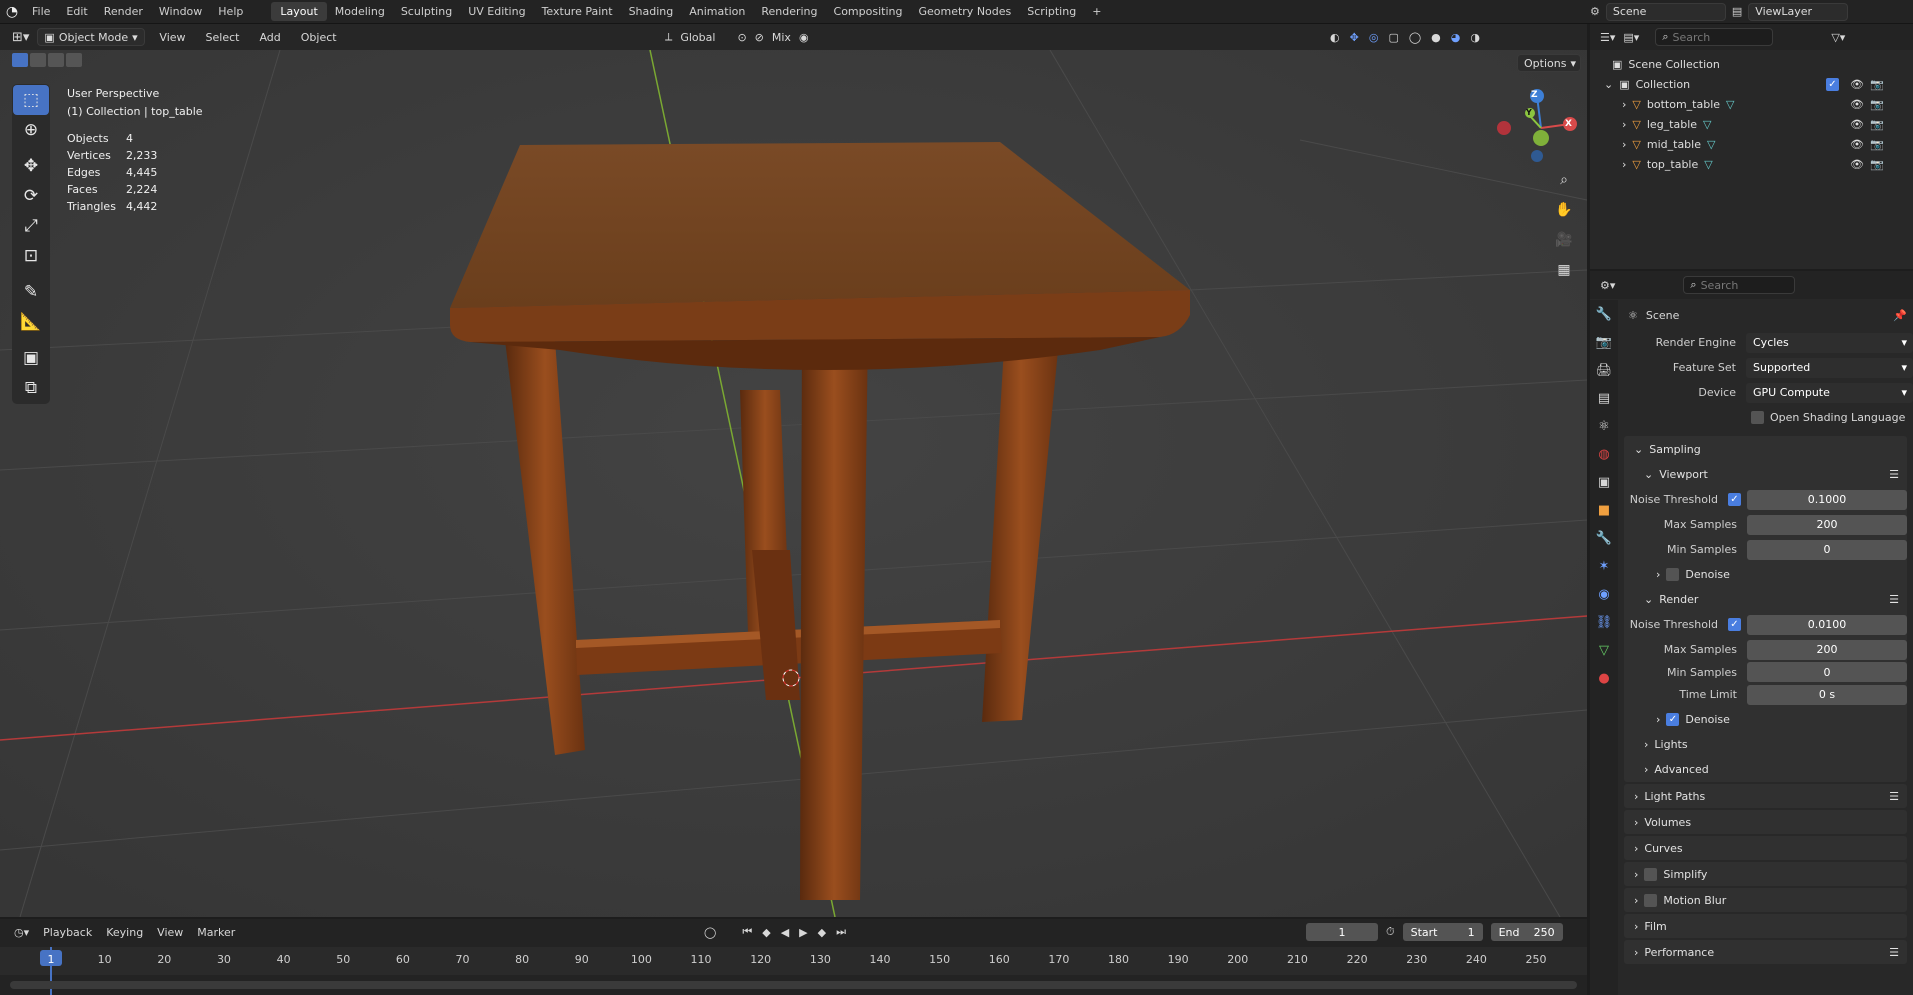 Image resolution: width=1913 pixels, height=995 pixels. What do you see at coordinates (1442, 932) in the screenshot?
I see `start-frame-field: Start 1` at bounding box center [1442, 932].